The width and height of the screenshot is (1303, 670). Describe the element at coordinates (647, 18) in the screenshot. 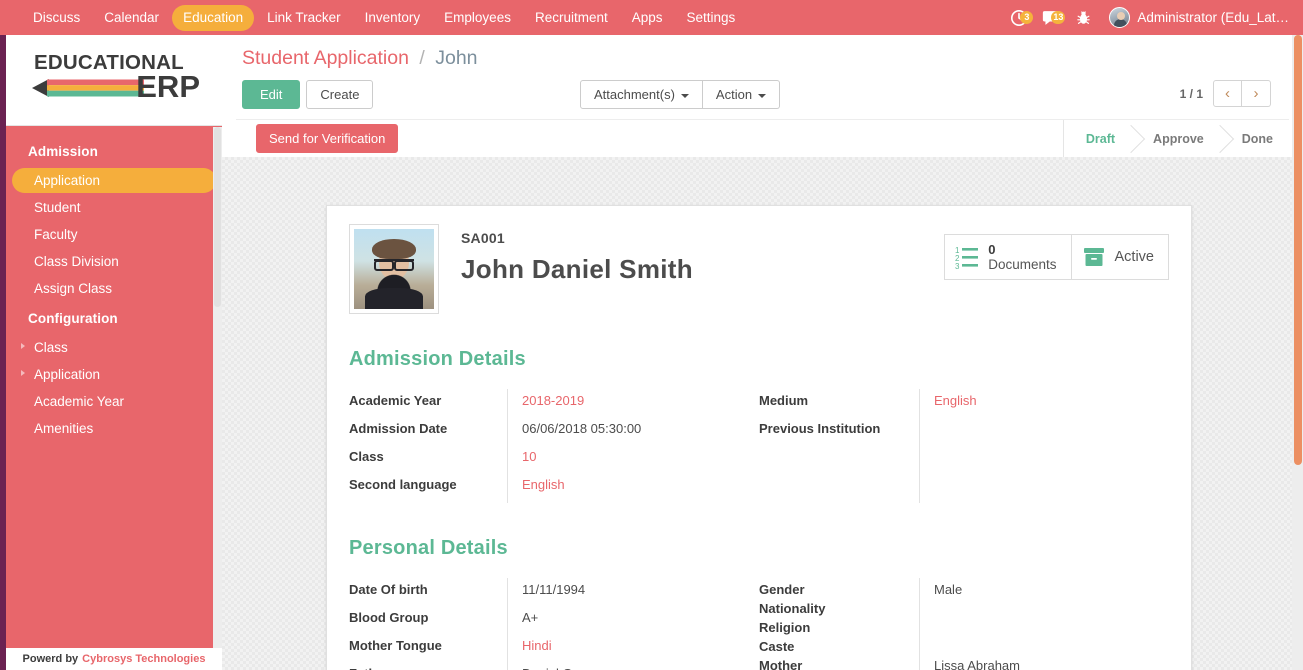

I see `top-menu-item-apps: Apps` at that location.